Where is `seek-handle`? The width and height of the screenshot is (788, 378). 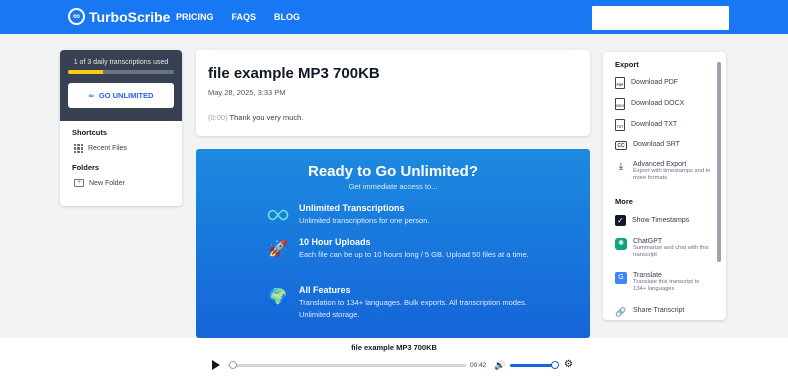 seek-handle is located at coordinates (233, 365).